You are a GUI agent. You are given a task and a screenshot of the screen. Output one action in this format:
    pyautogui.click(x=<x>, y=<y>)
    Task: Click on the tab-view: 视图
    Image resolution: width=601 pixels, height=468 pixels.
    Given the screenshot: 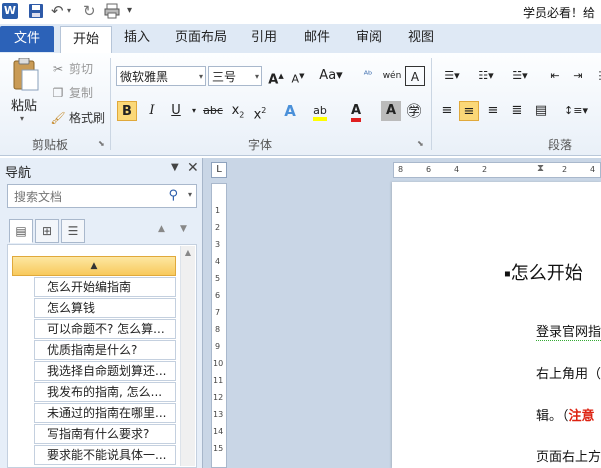 What is the action you would take?
    pyautogui.click(x=421, y=38)
    